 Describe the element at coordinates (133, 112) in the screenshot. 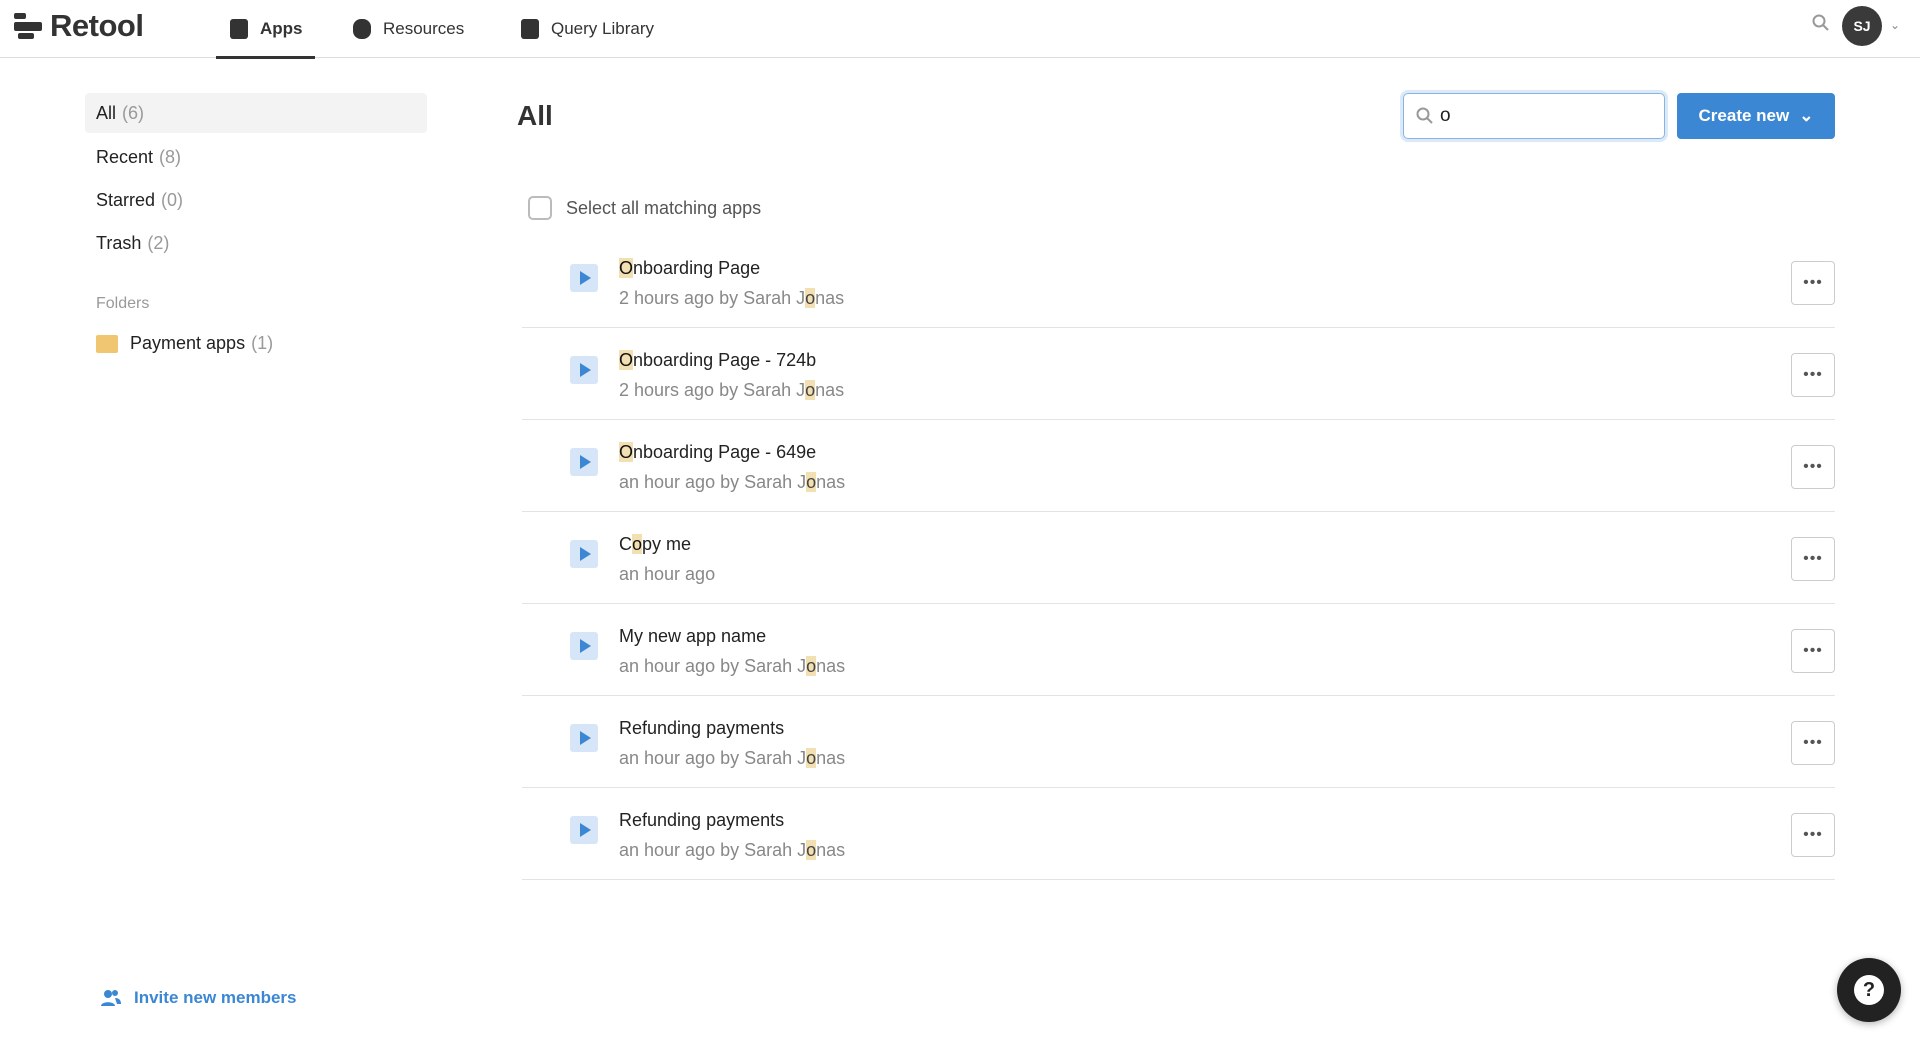

I see `count: (6)` at that location.